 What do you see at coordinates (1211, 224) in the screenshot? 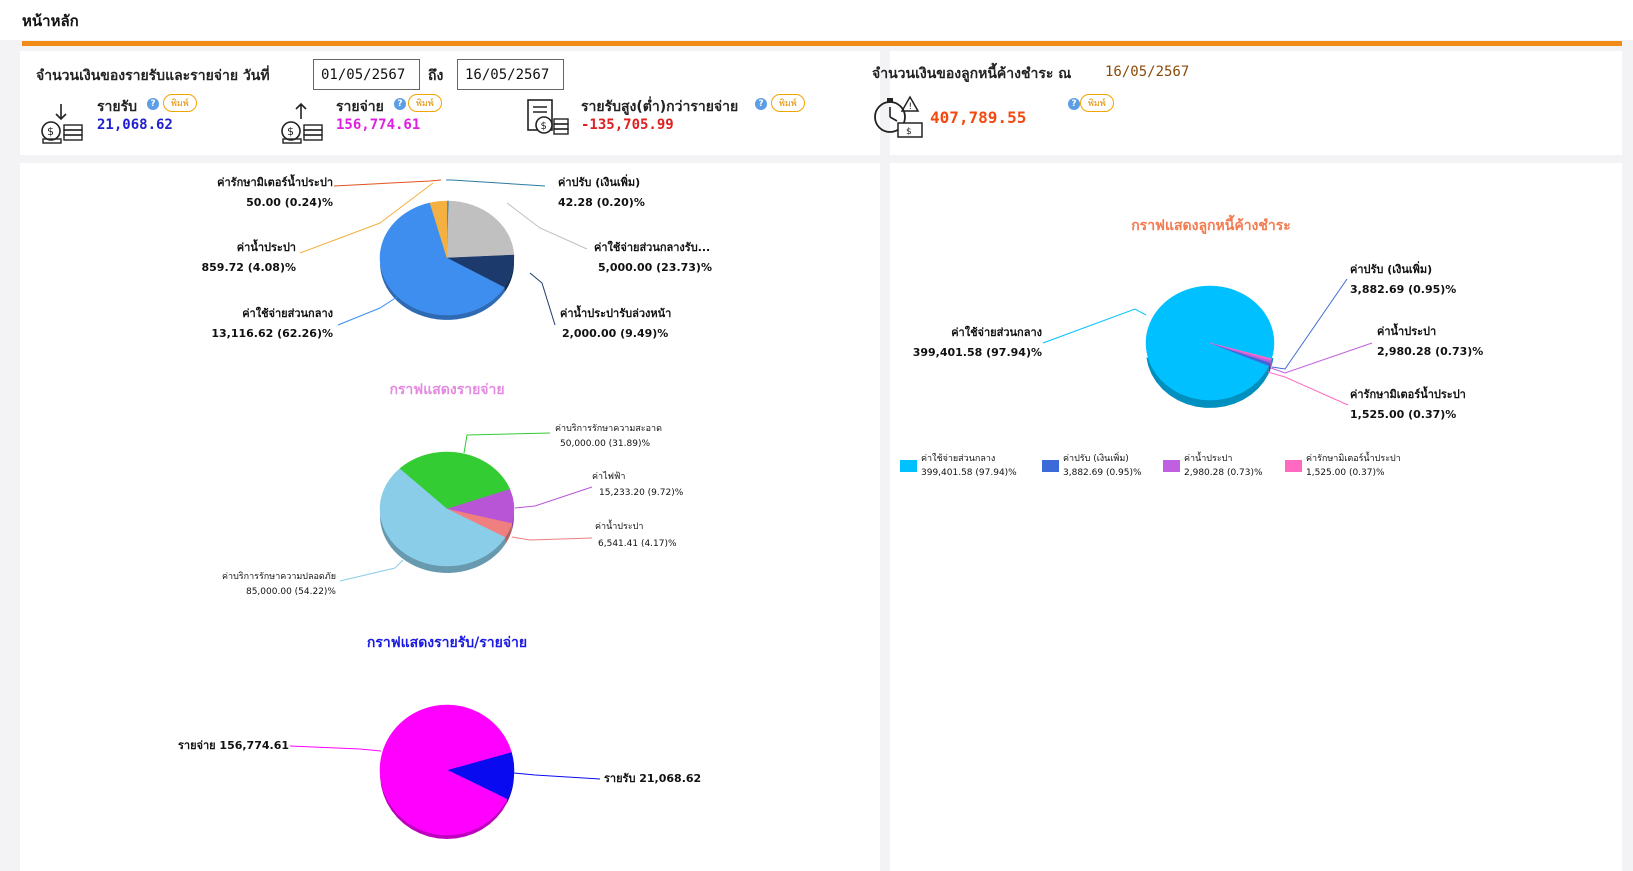
I see `chart-title: กราฟแสดงลูกหนี้ค้างชำระ` at bounding box center [1211, 224].